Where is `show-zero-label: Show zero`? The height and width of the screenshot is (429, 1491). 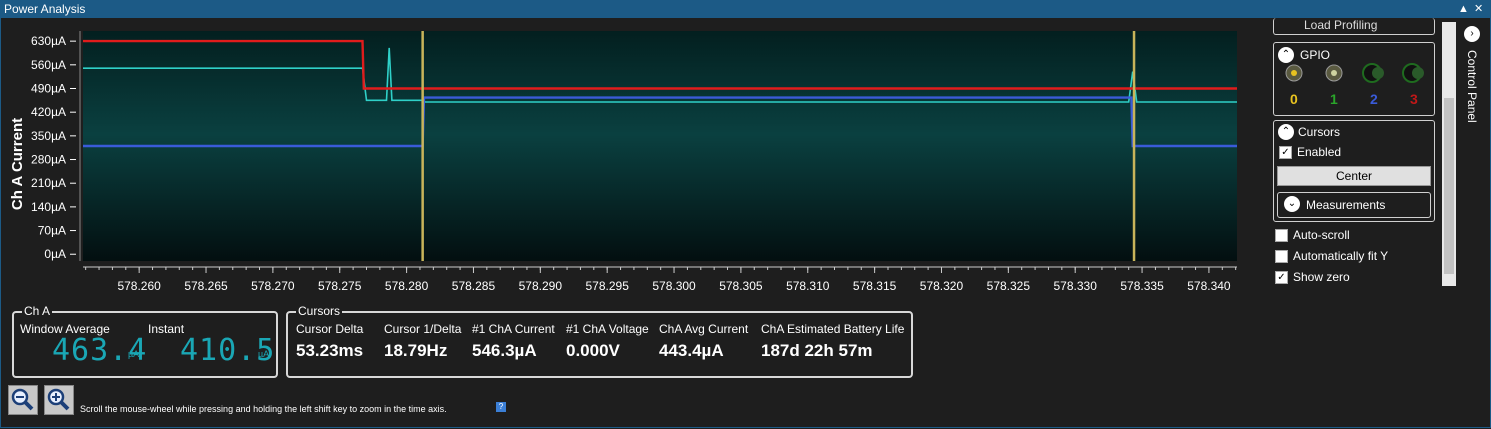
show-zero-label: Show zero is located at coordinates (1321, 277).